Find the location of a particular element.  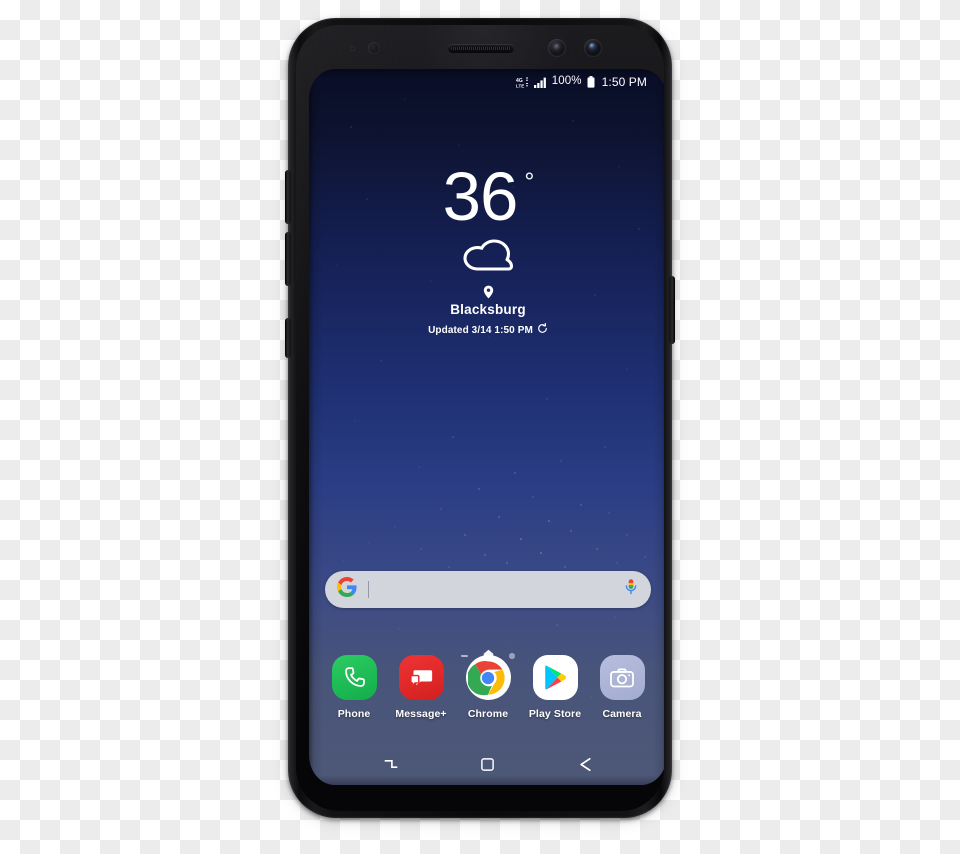

sensor-dot-icon is located at coordinates (352, 48).